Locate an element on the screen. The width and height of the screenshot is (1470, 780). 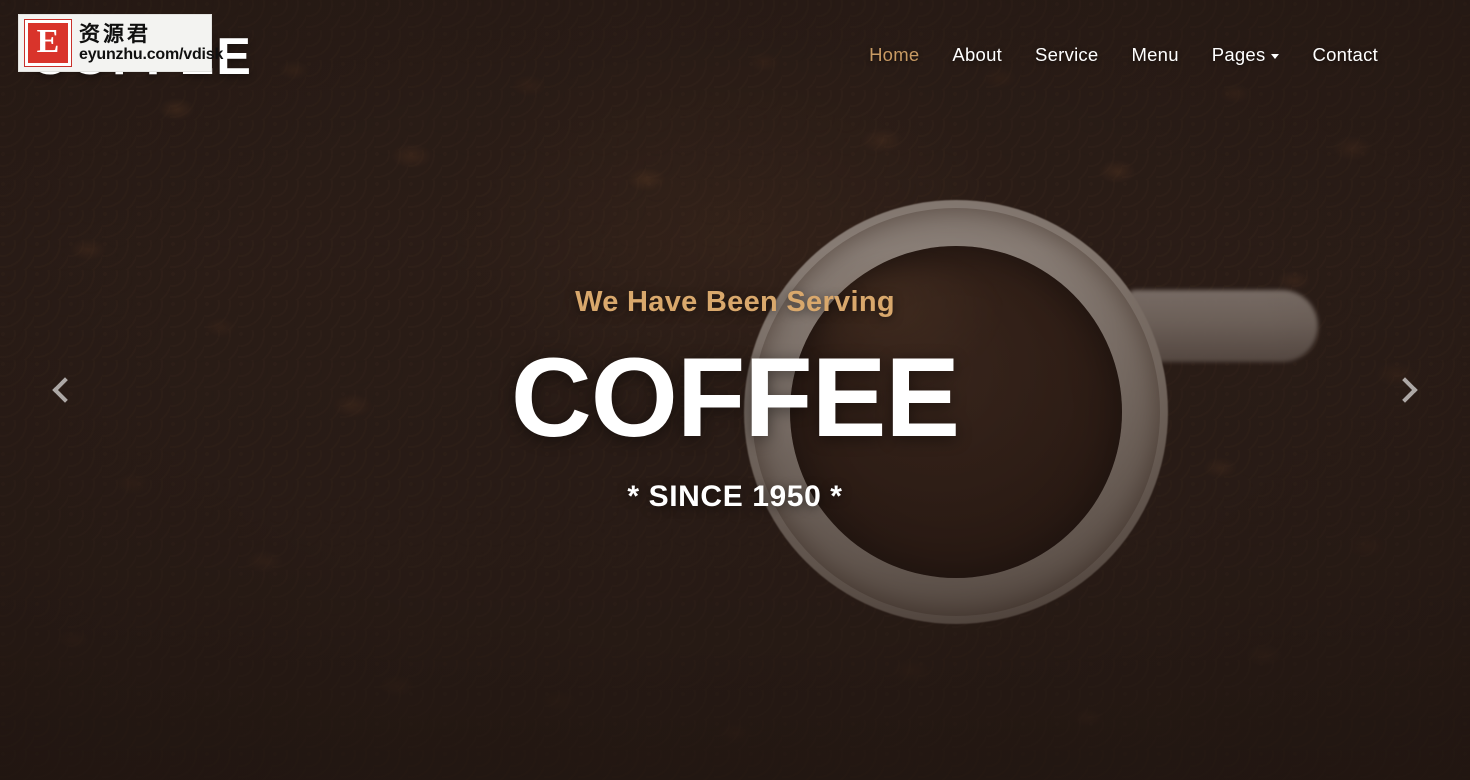
nav-item-about: About is located at coordinates (977, 55).